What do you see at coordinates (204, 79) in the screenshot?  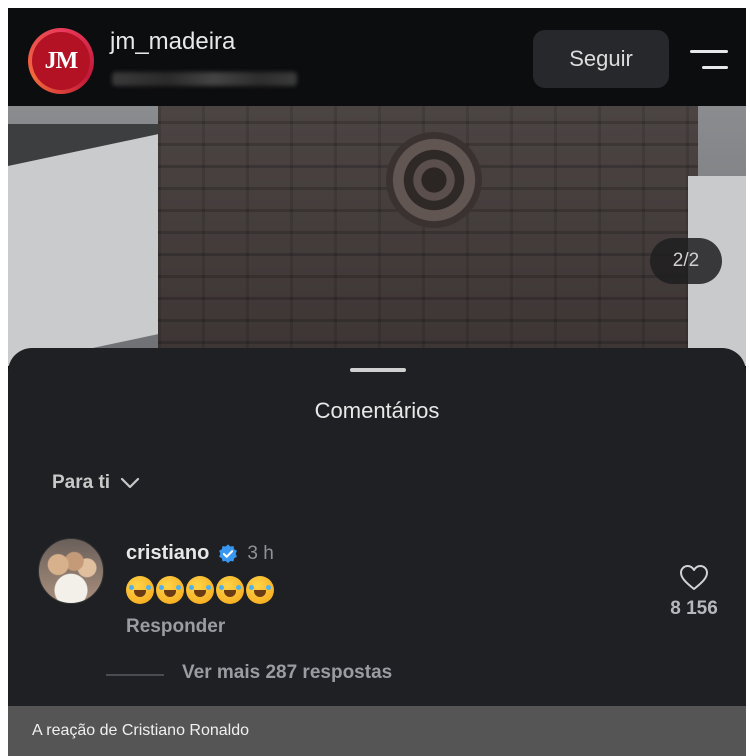 I see `blurred-subtitle` at bounding box center [204, 79].